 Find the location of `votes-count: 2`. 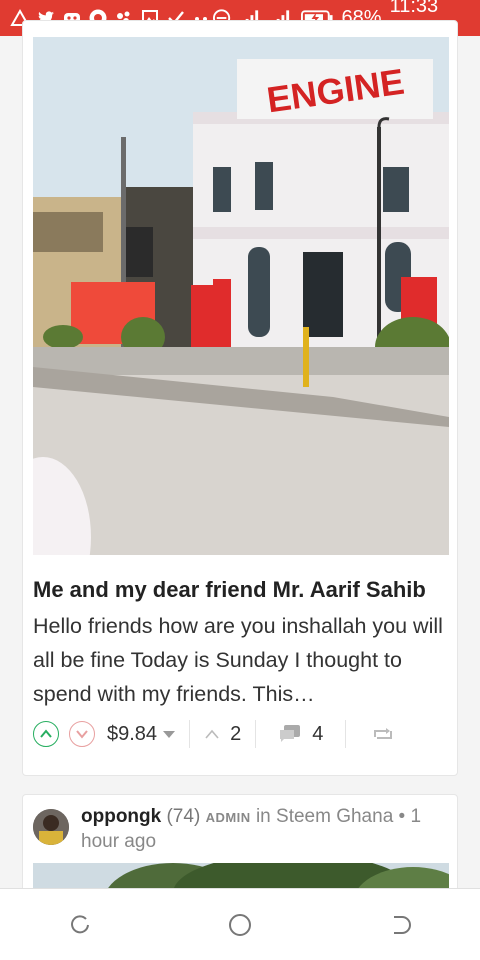

votes-count: 2 is located at coordinates (222, 734).